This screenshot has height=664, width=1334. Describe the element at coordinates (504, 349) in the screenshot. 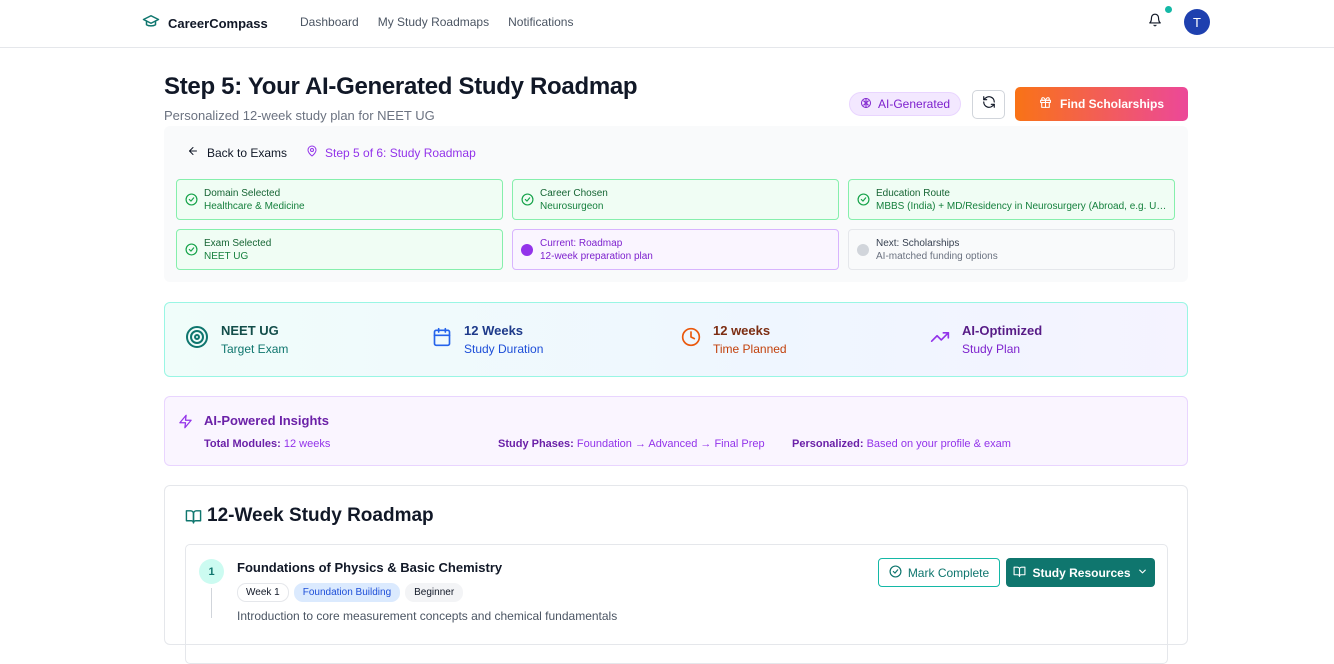

I see `stat-label: Study Duration` at that location.